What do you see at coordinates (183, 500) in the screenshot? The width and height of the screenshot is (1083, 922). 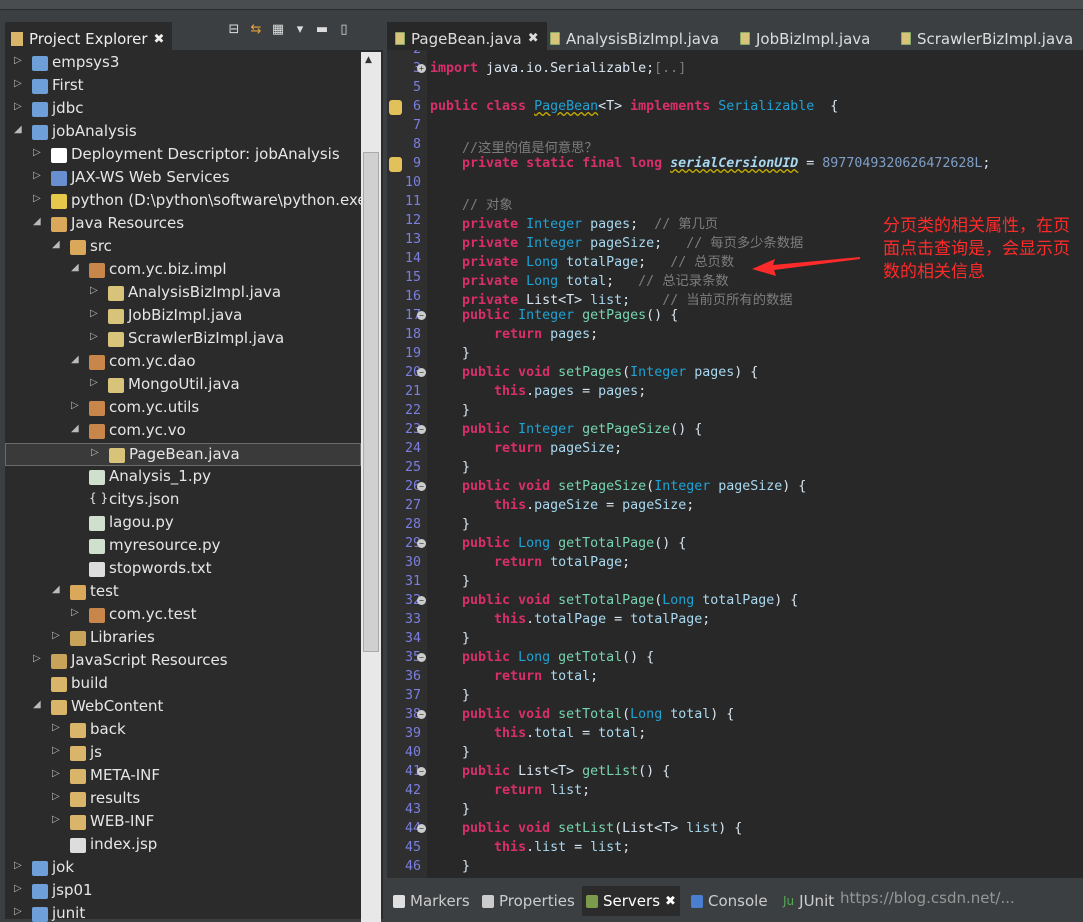 I see `tree-item: { } citys.json` at bounding box center [183, 500].